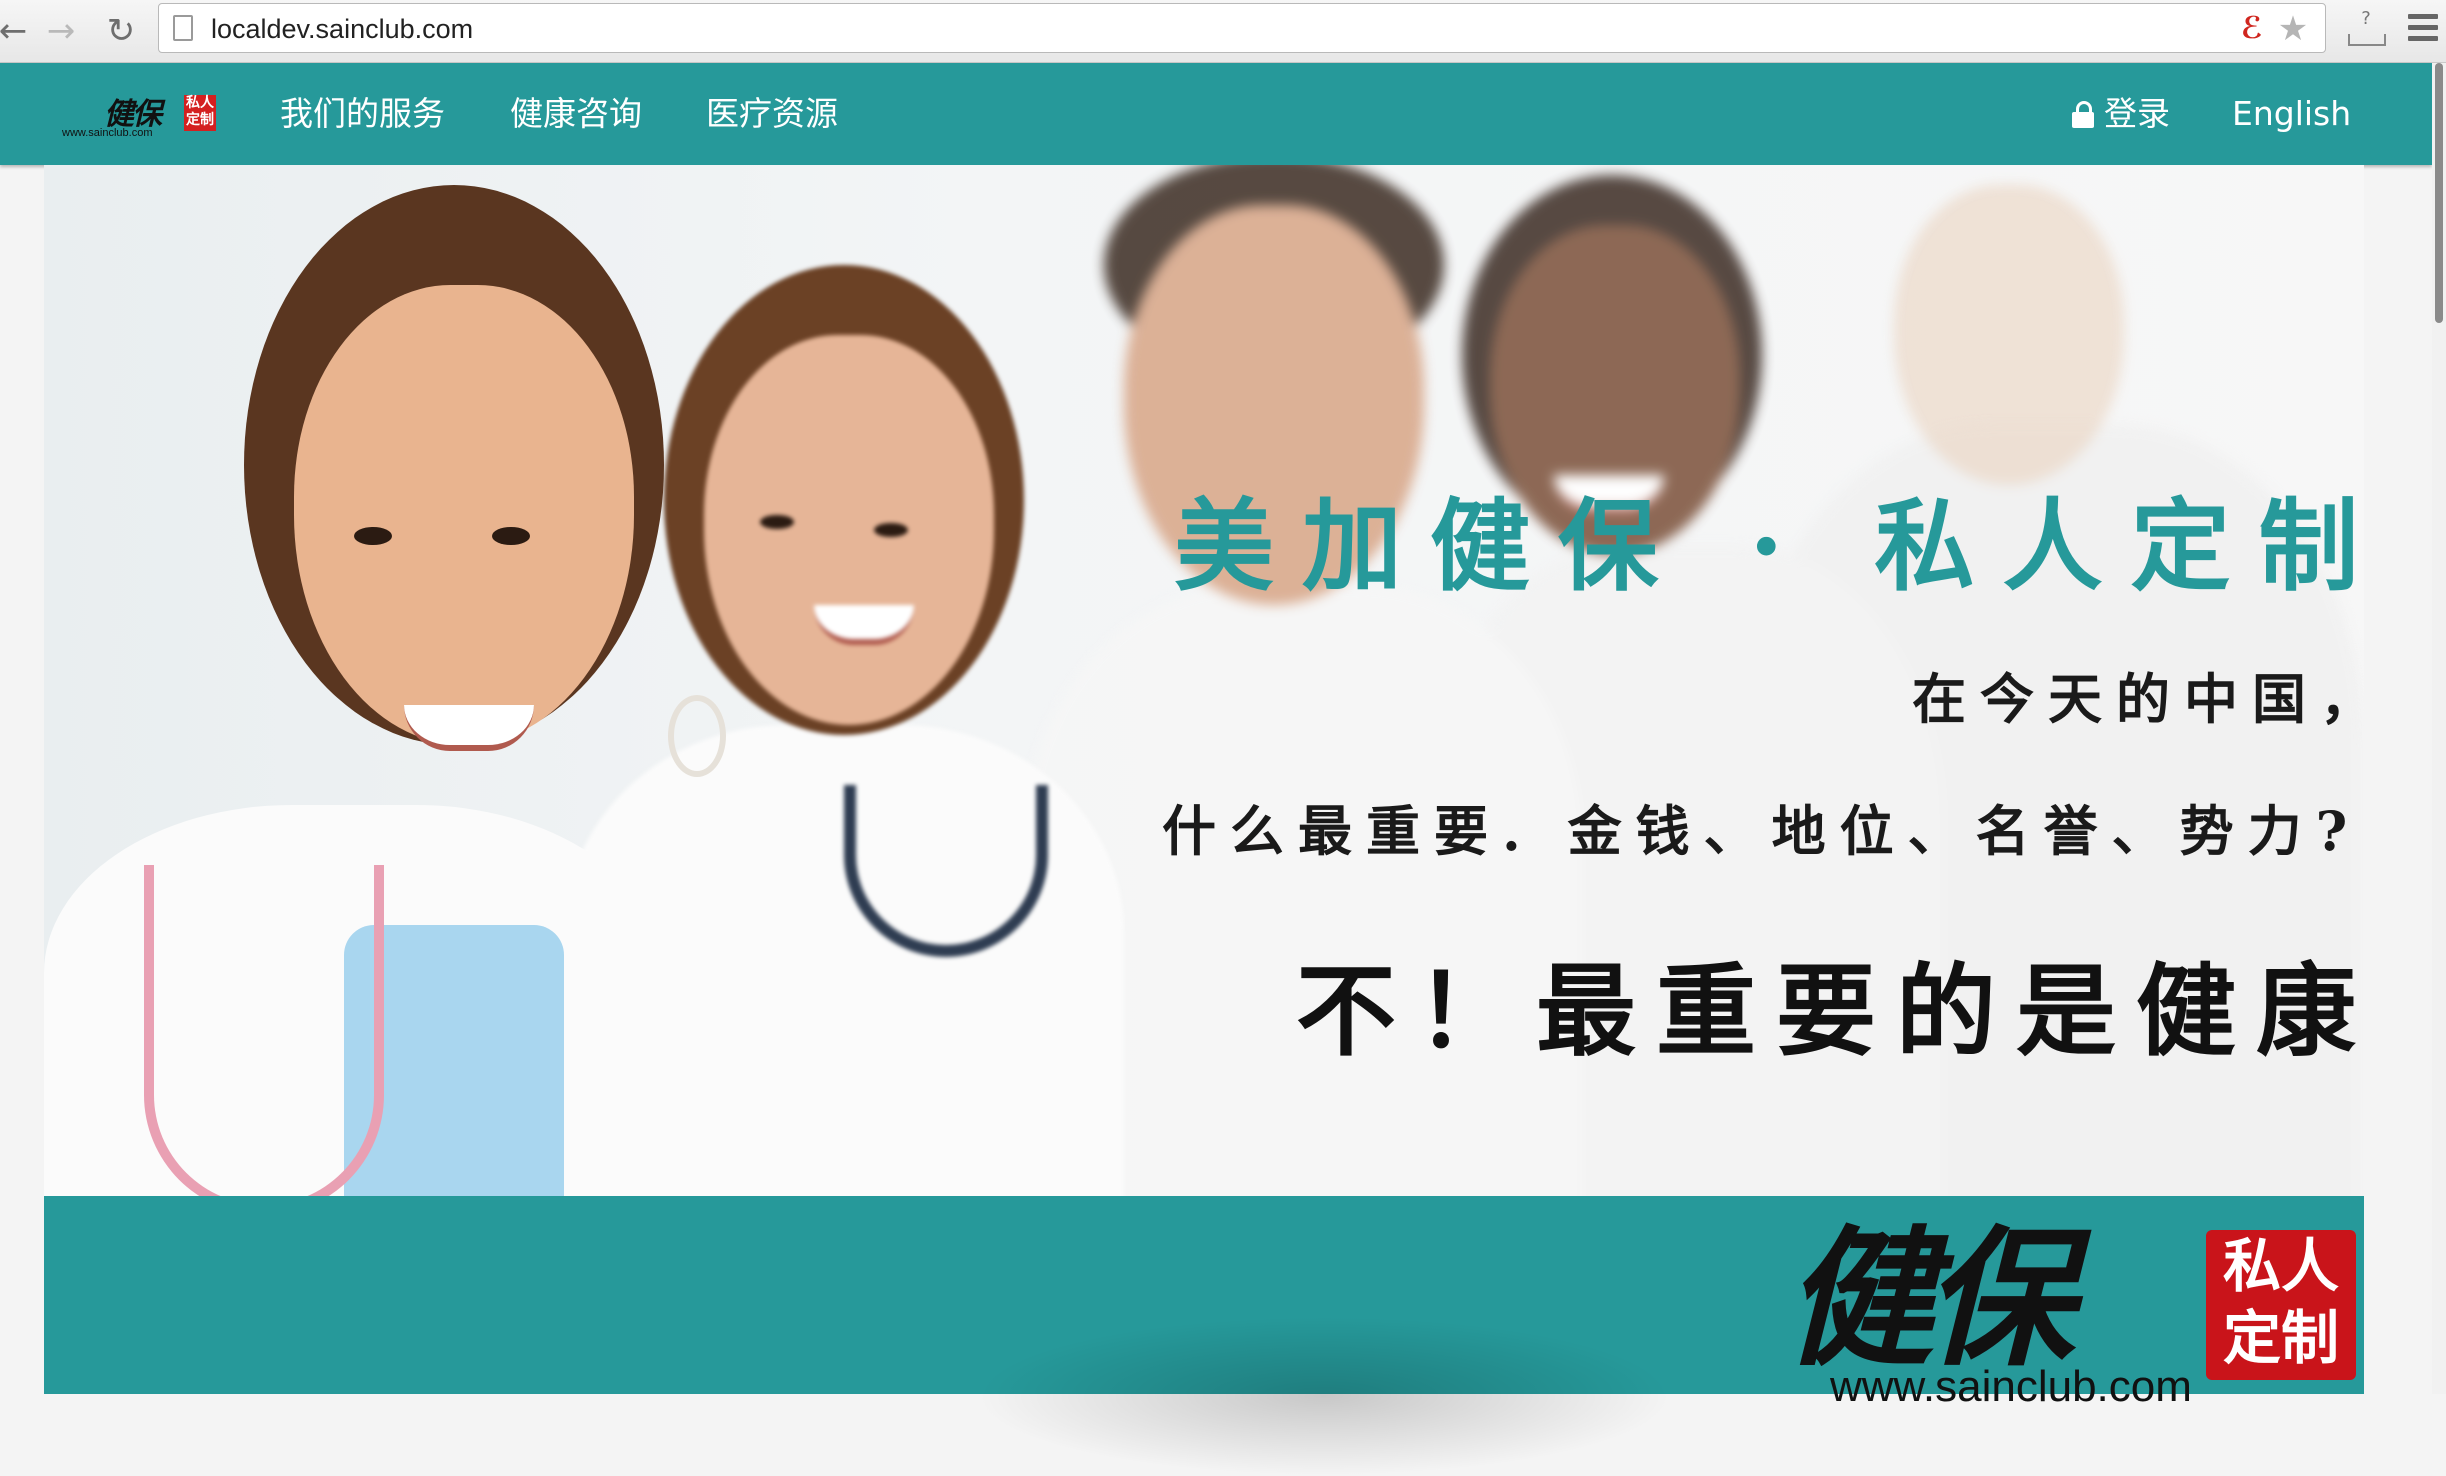 This screenshot has height=1476, width=2446. Describe the element at coordinates (2439, 193) in the screenshot. I see `scrollbar-thumb` at that location.